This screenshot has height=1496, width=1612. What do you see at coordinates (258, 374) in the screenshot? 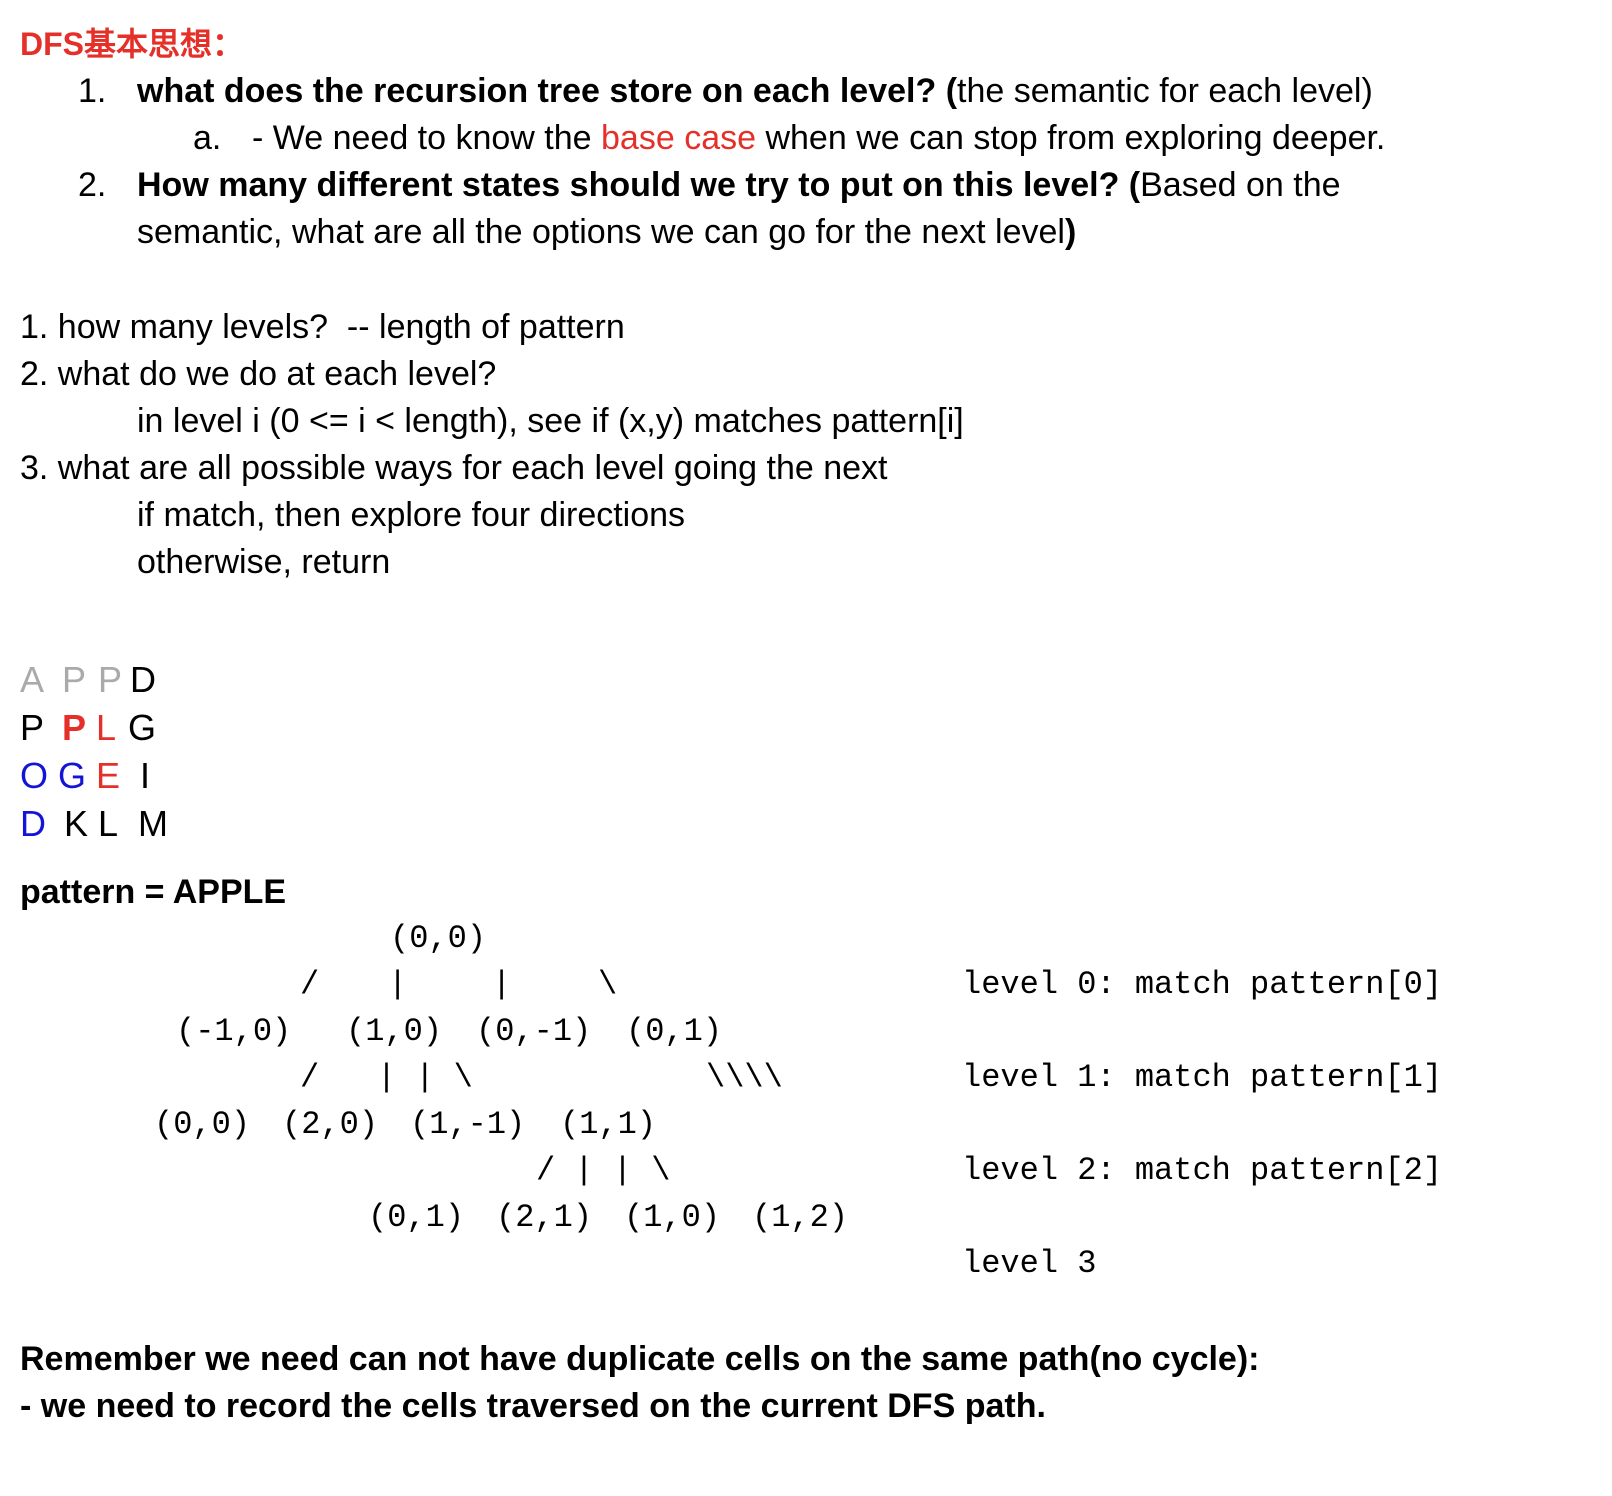
I see `question-2: 2. what do we do at each level?` at bounding box center [258, 374].